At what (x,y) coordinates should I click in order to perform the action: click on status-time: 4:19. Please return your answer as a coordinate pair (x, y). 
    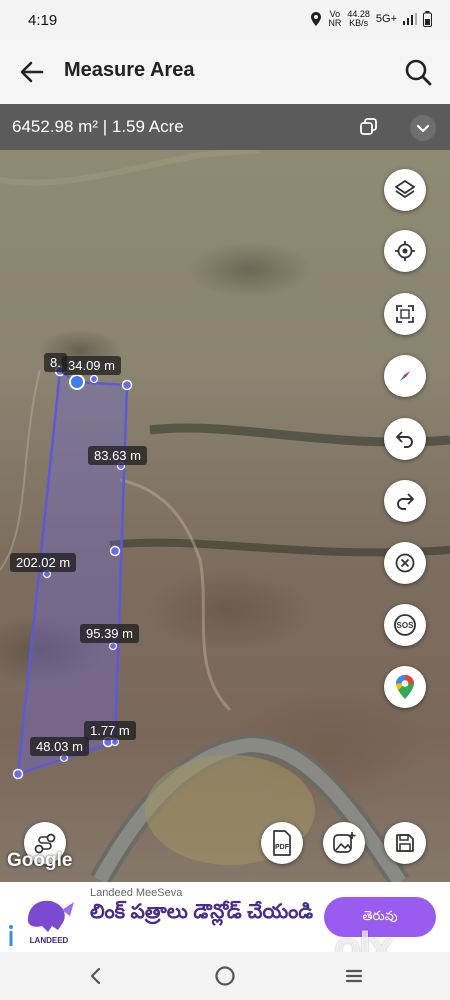
    Looking at the image, I should click on (43, 20).